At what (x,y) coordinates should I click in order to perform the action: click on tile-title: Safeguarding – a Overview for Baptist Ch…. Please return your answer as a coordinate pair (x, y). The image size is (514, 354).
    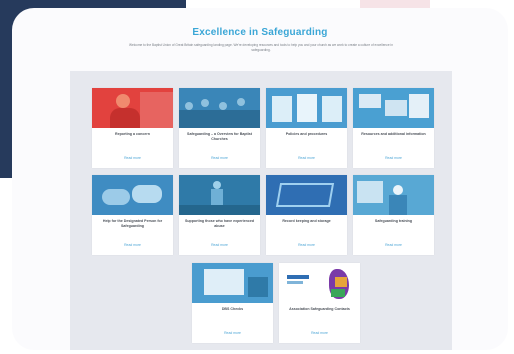
    Looking at the image, I should click on (219, 136).